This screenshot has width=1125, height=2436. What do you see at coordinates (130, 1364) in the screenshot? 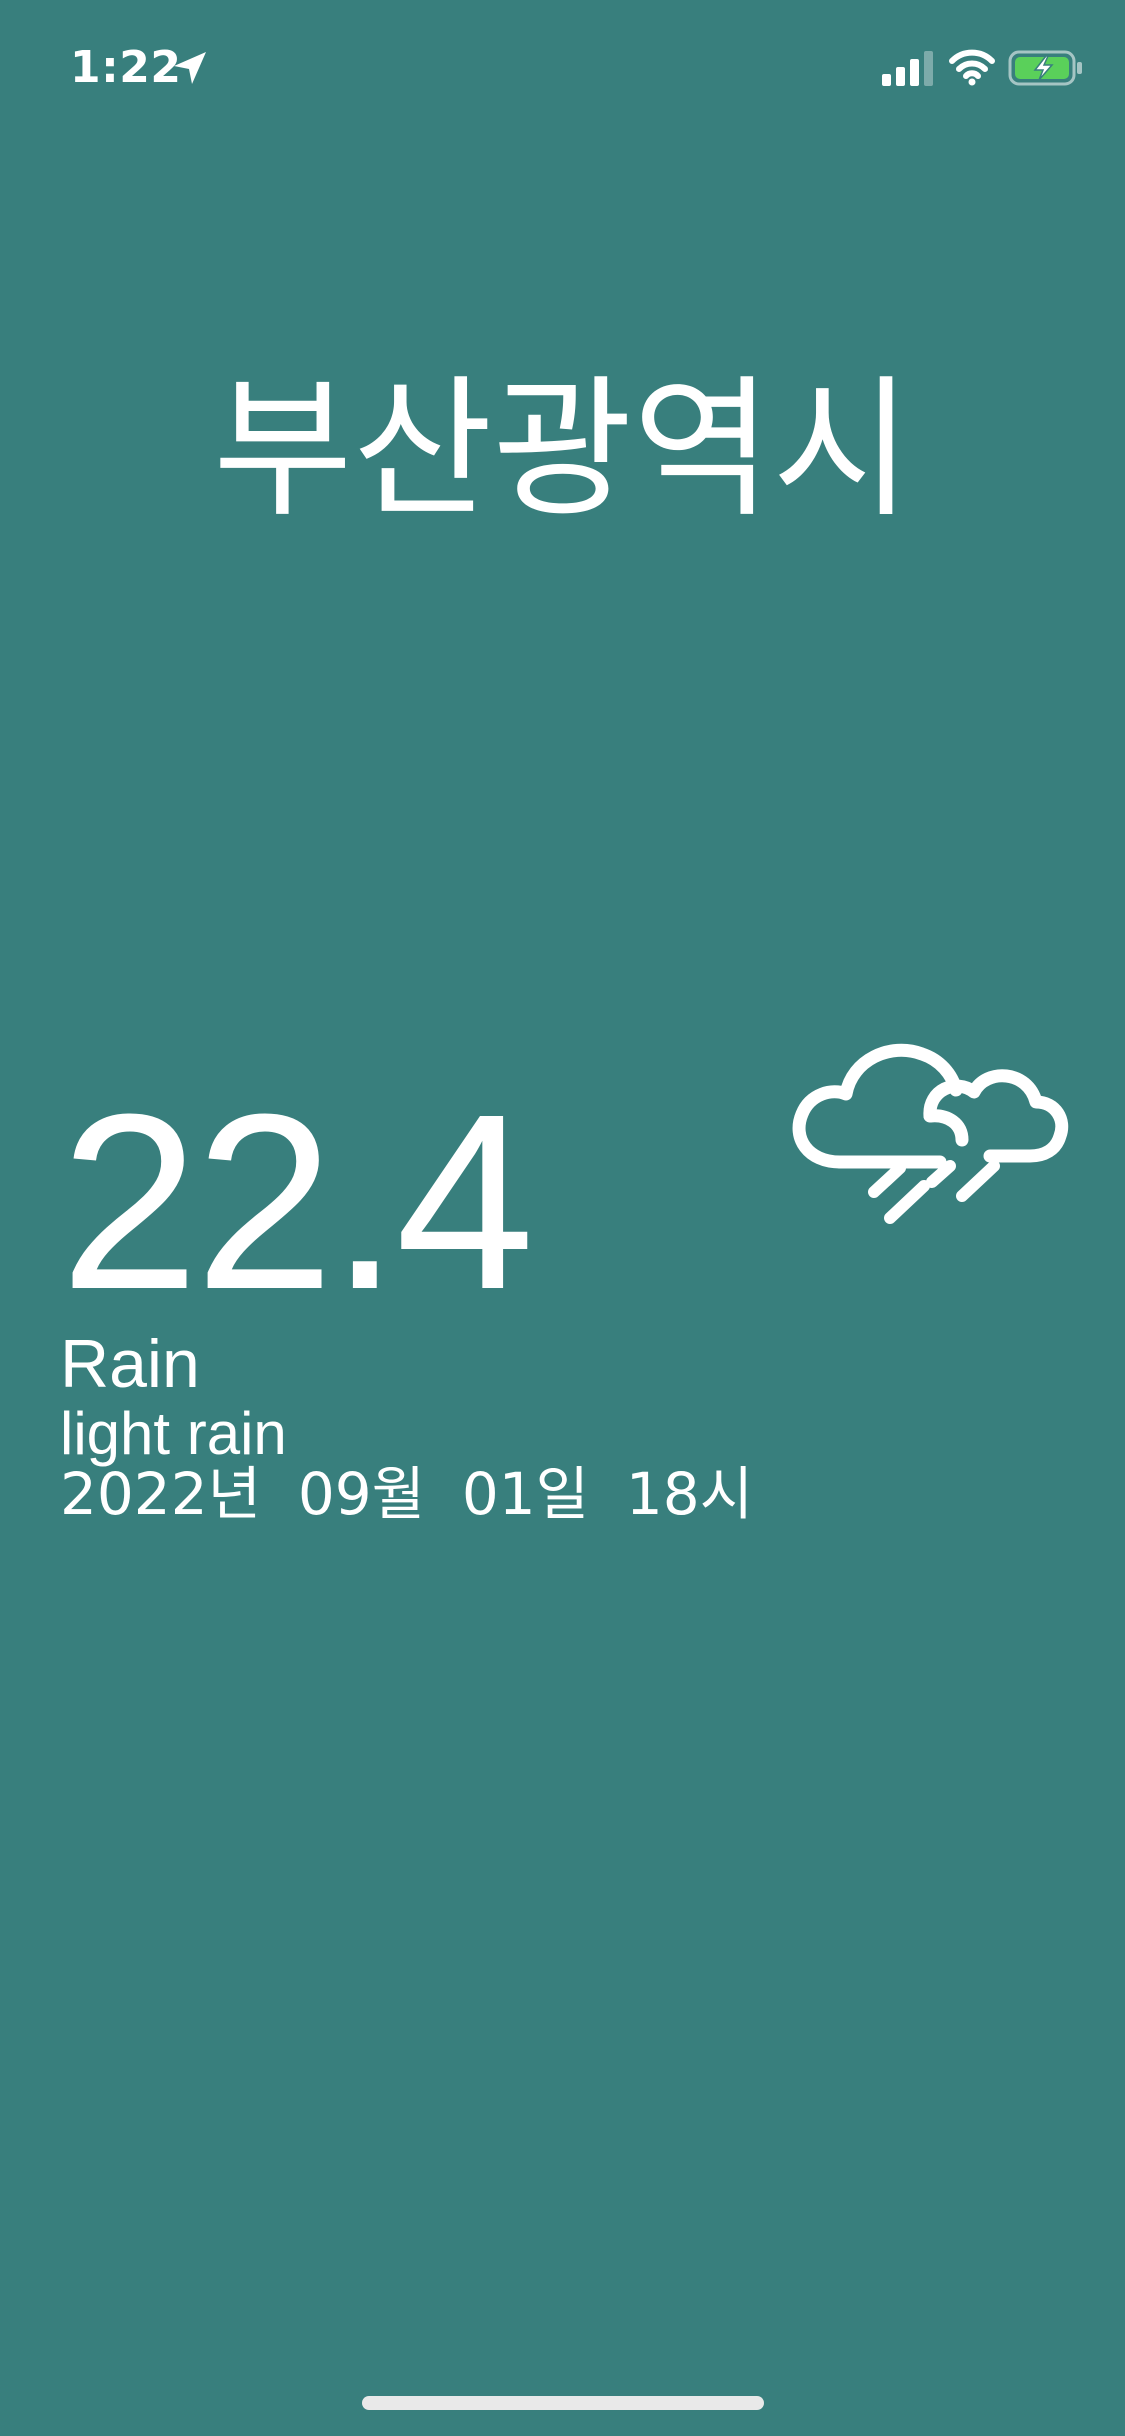
I see `weather-main: Rain` at bounding box center [130, 1364].